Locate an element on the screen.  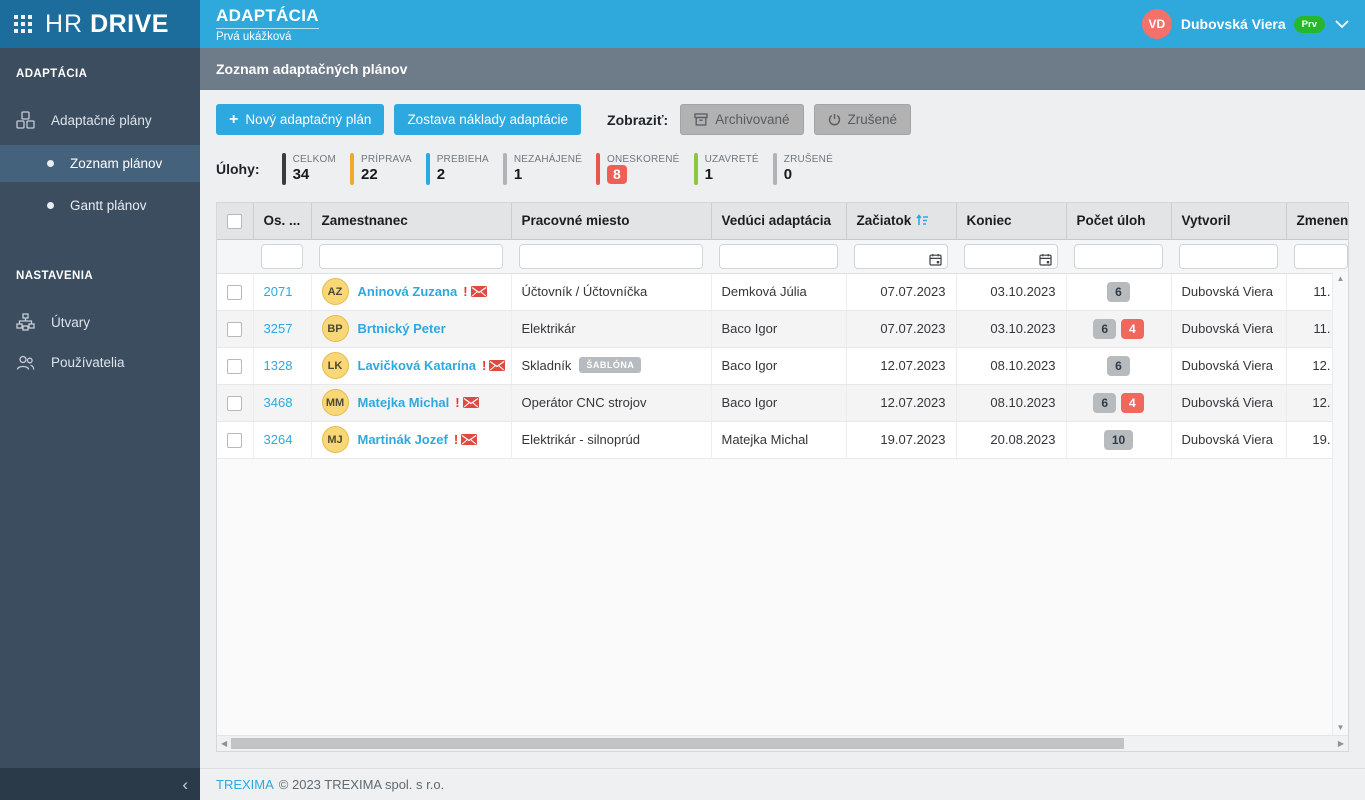
section-title: Zoznam adaptačných plánov is located at coordinates (312, 69).